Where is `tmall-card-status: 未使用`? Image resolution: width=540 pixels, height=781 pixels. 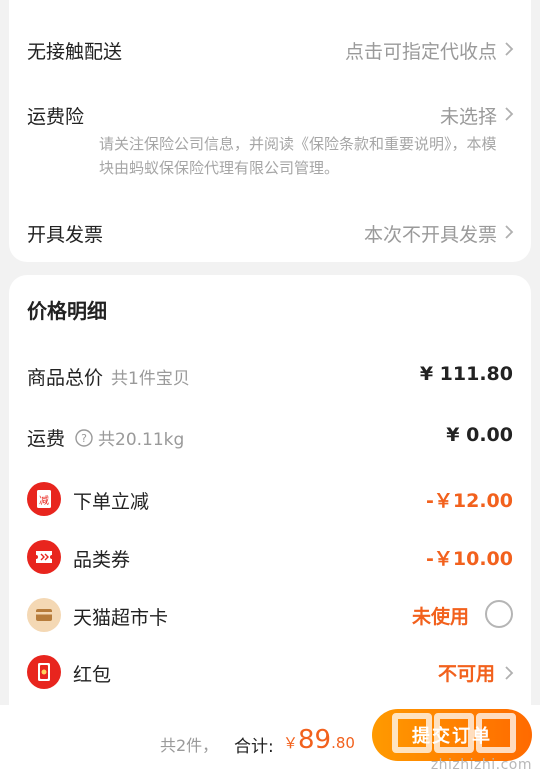
tmall-card-status: 未使用 is located at coordinates (440, 617).